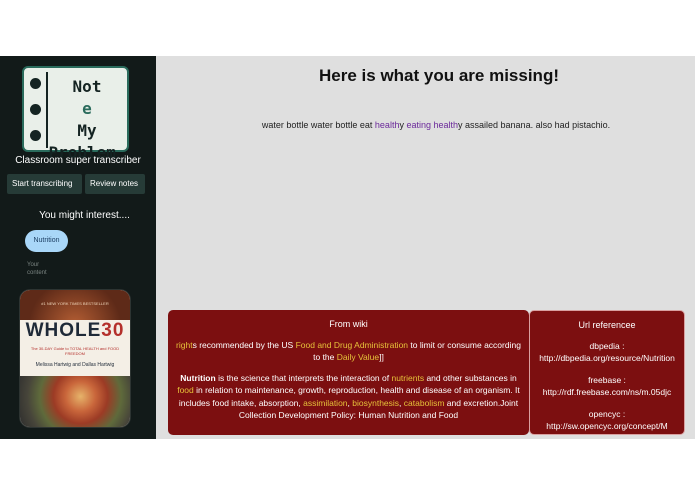 This screenshot has height=494, width=695. Describe the element at coordinates (198, 377) in the screenshot. I see `wiki-term: Nutrition` at that location.